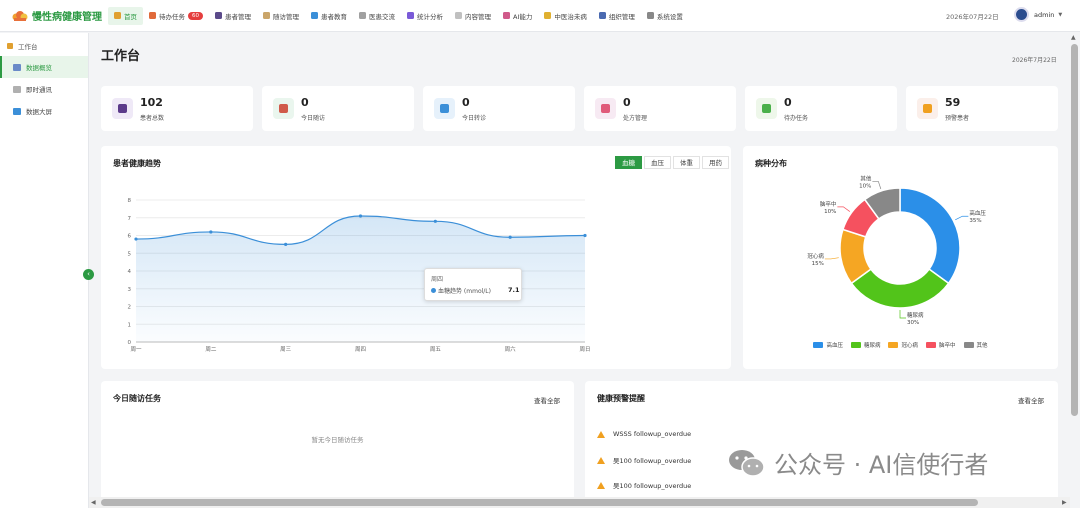 The width and height of the screenshot is (1080, 508). I want to click on vertical-scrollbar, so click(1074, 230).